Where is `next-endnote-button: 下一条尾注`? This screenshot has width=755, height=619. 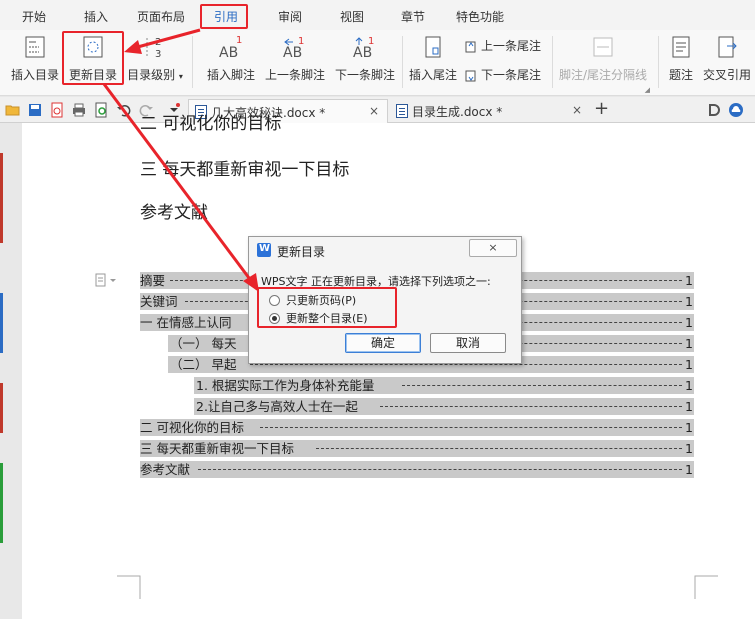
next-endnote-button: 下一条尾注 is located at coordinates (502, 75).